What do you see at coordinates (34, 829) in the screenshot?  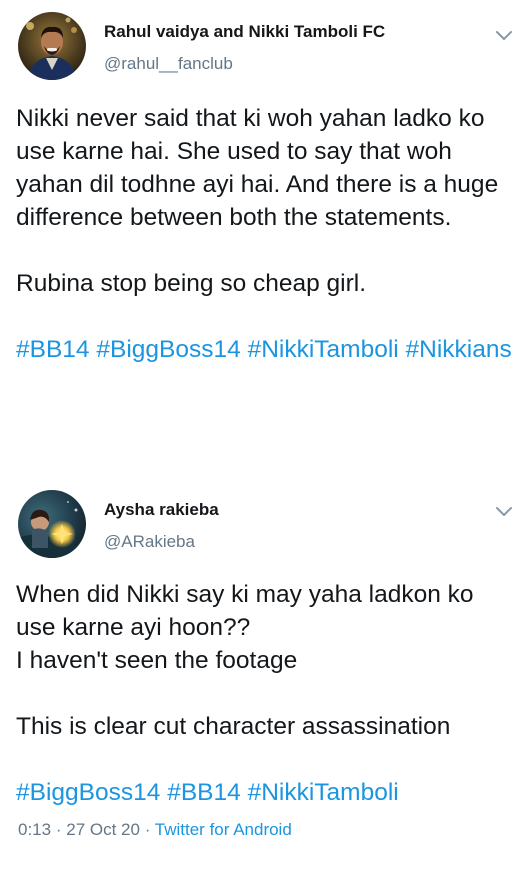 I see `tweet-time: 0:13` at bounding box center [34, 829].